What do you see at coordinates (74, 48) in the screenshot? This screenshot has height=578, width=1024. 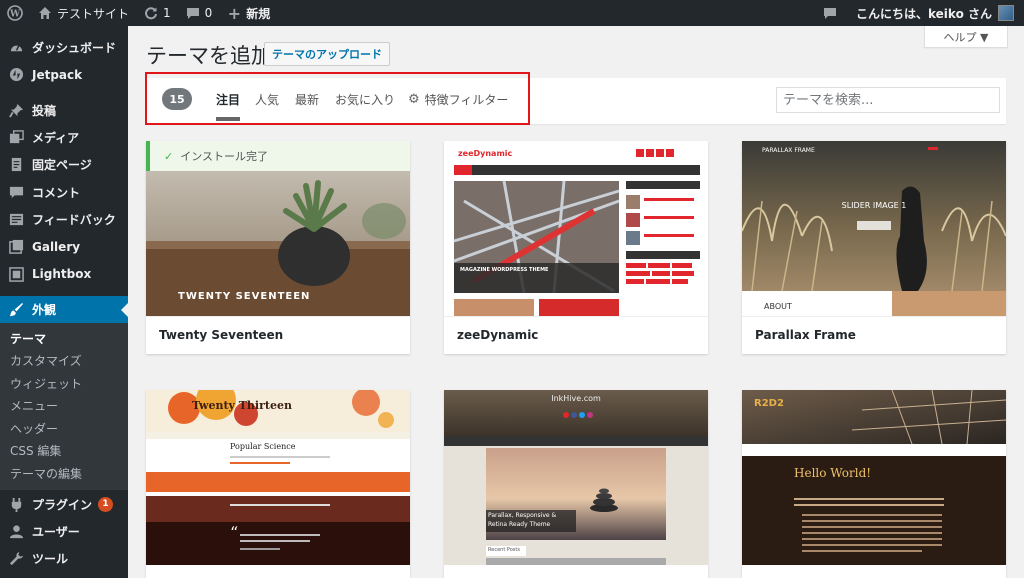 I see `menu-label: ダッシュボード` at bounding box center [74, 48].